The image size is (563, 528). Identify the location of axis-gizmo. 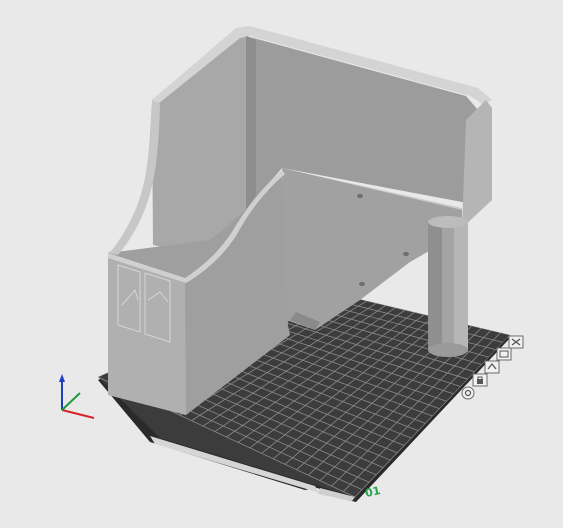
(77, 396).